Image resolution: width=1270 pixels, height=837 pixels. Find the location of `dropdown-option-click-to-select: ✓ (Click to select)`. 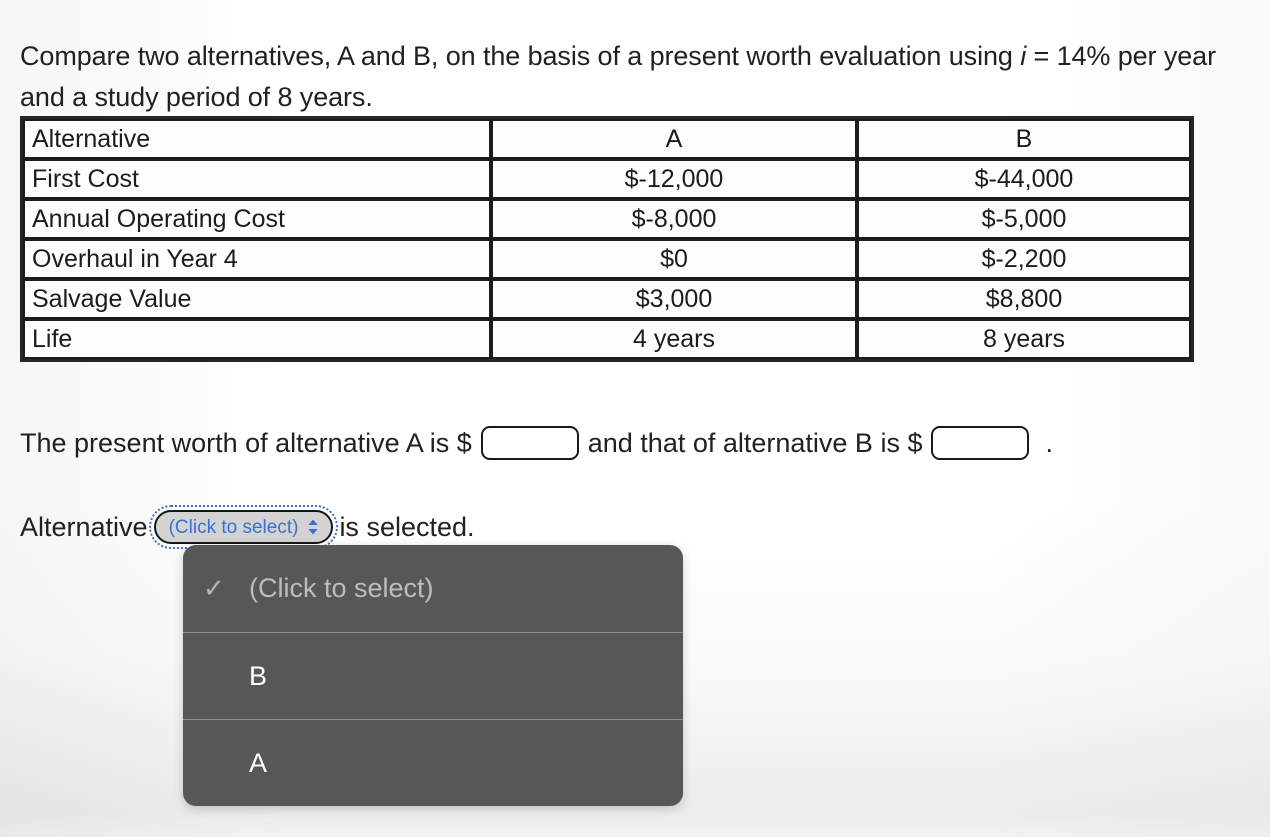

dropdown-option-click-to-select: ✓ (Click to select) is located at coordinates (433, 588).